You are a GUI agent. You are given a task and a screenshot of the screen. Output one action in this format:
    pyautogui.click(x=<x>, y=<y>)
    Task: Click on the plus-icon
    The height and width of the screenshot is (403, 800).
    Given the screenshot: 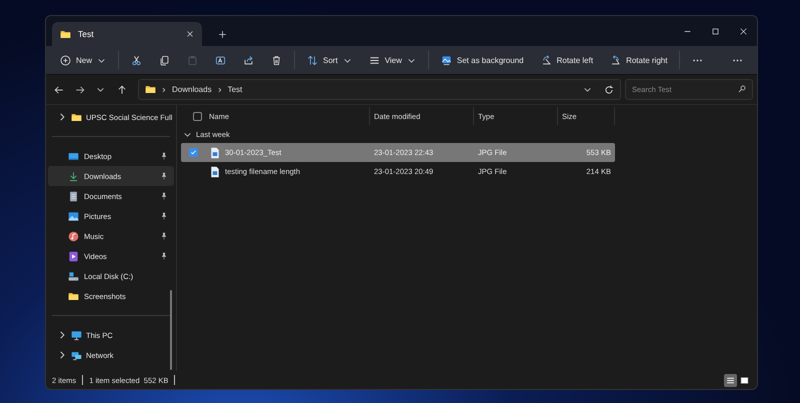 What is the action you would take?
    pyautogui.click(x=222, y=34)
    